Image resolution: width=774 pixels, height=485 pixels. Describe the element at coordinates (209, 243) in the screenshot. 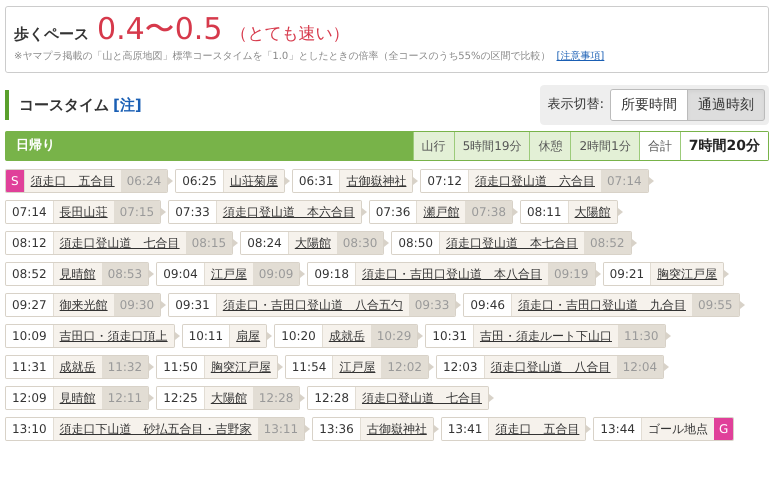

I see `departure-time: 08:15` at that location.